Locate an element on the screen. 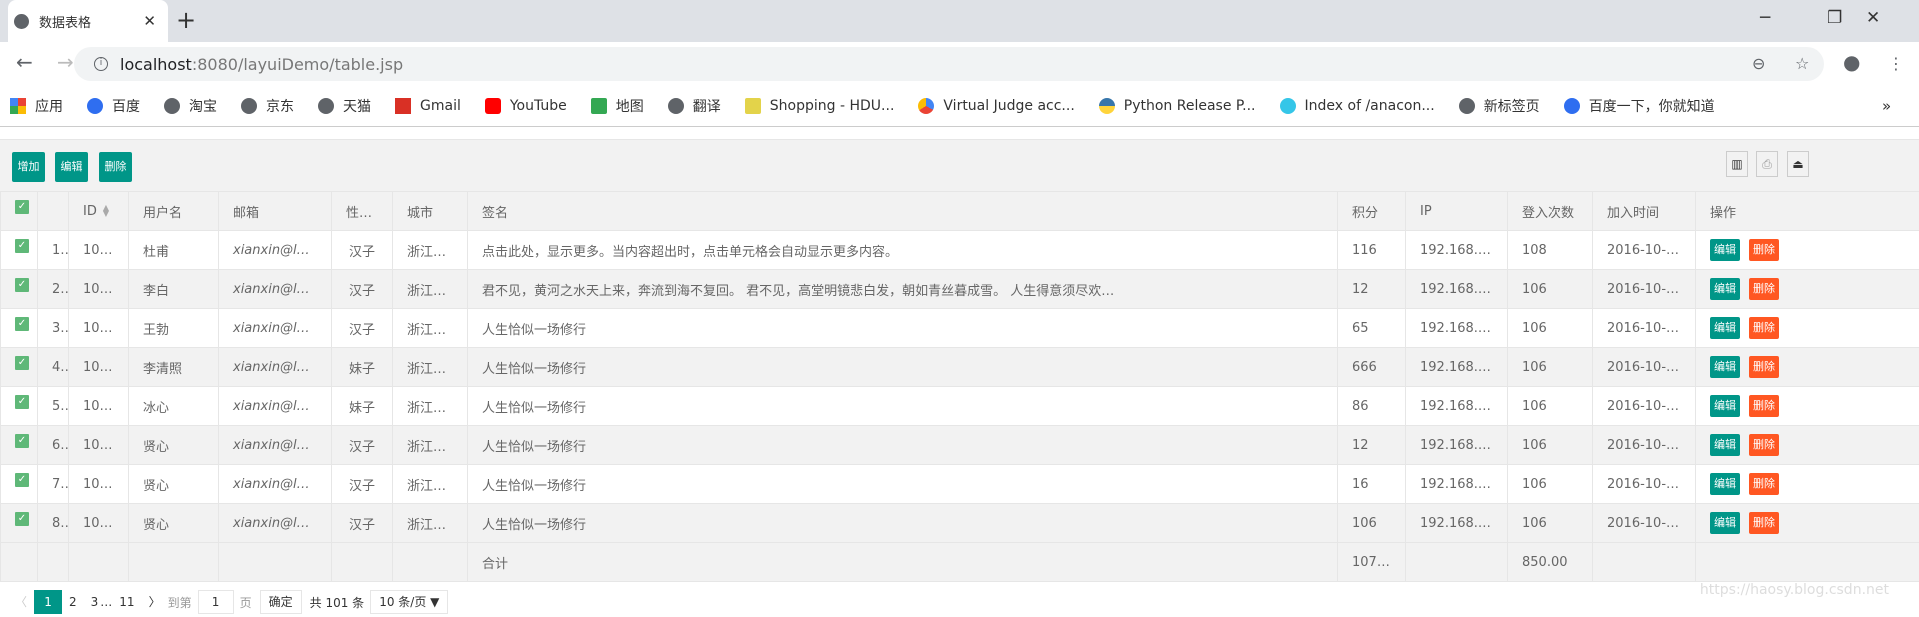  baidu-icon is located at coordinates (95, 106).